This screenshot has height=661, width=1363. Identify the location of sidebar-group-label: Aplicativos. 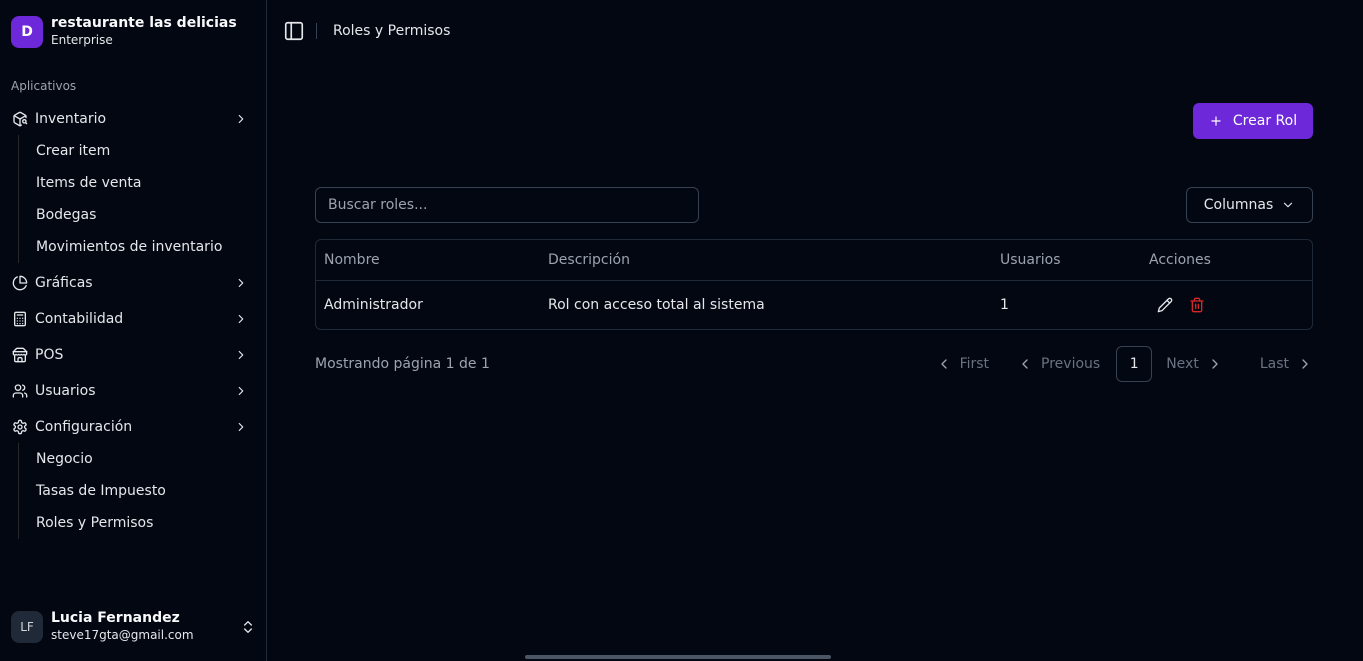
(44, 86).